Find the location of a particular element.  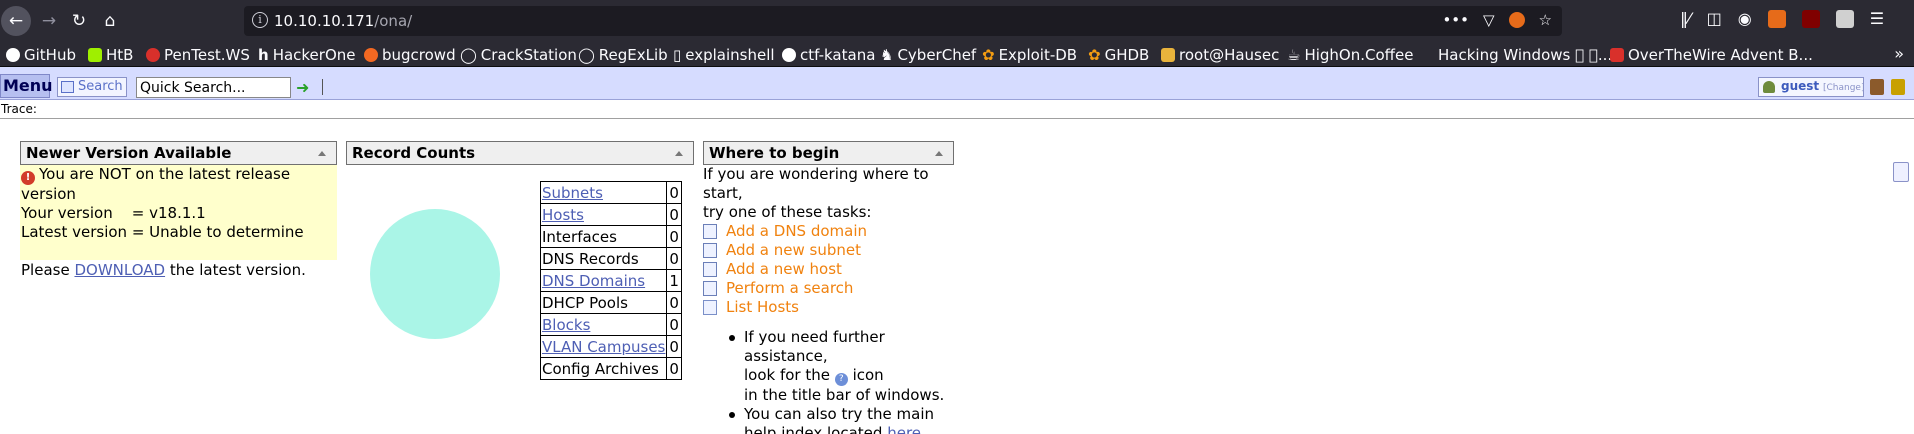

bookmark-star-icon: ☆ is located at coordinates (1545, 20).